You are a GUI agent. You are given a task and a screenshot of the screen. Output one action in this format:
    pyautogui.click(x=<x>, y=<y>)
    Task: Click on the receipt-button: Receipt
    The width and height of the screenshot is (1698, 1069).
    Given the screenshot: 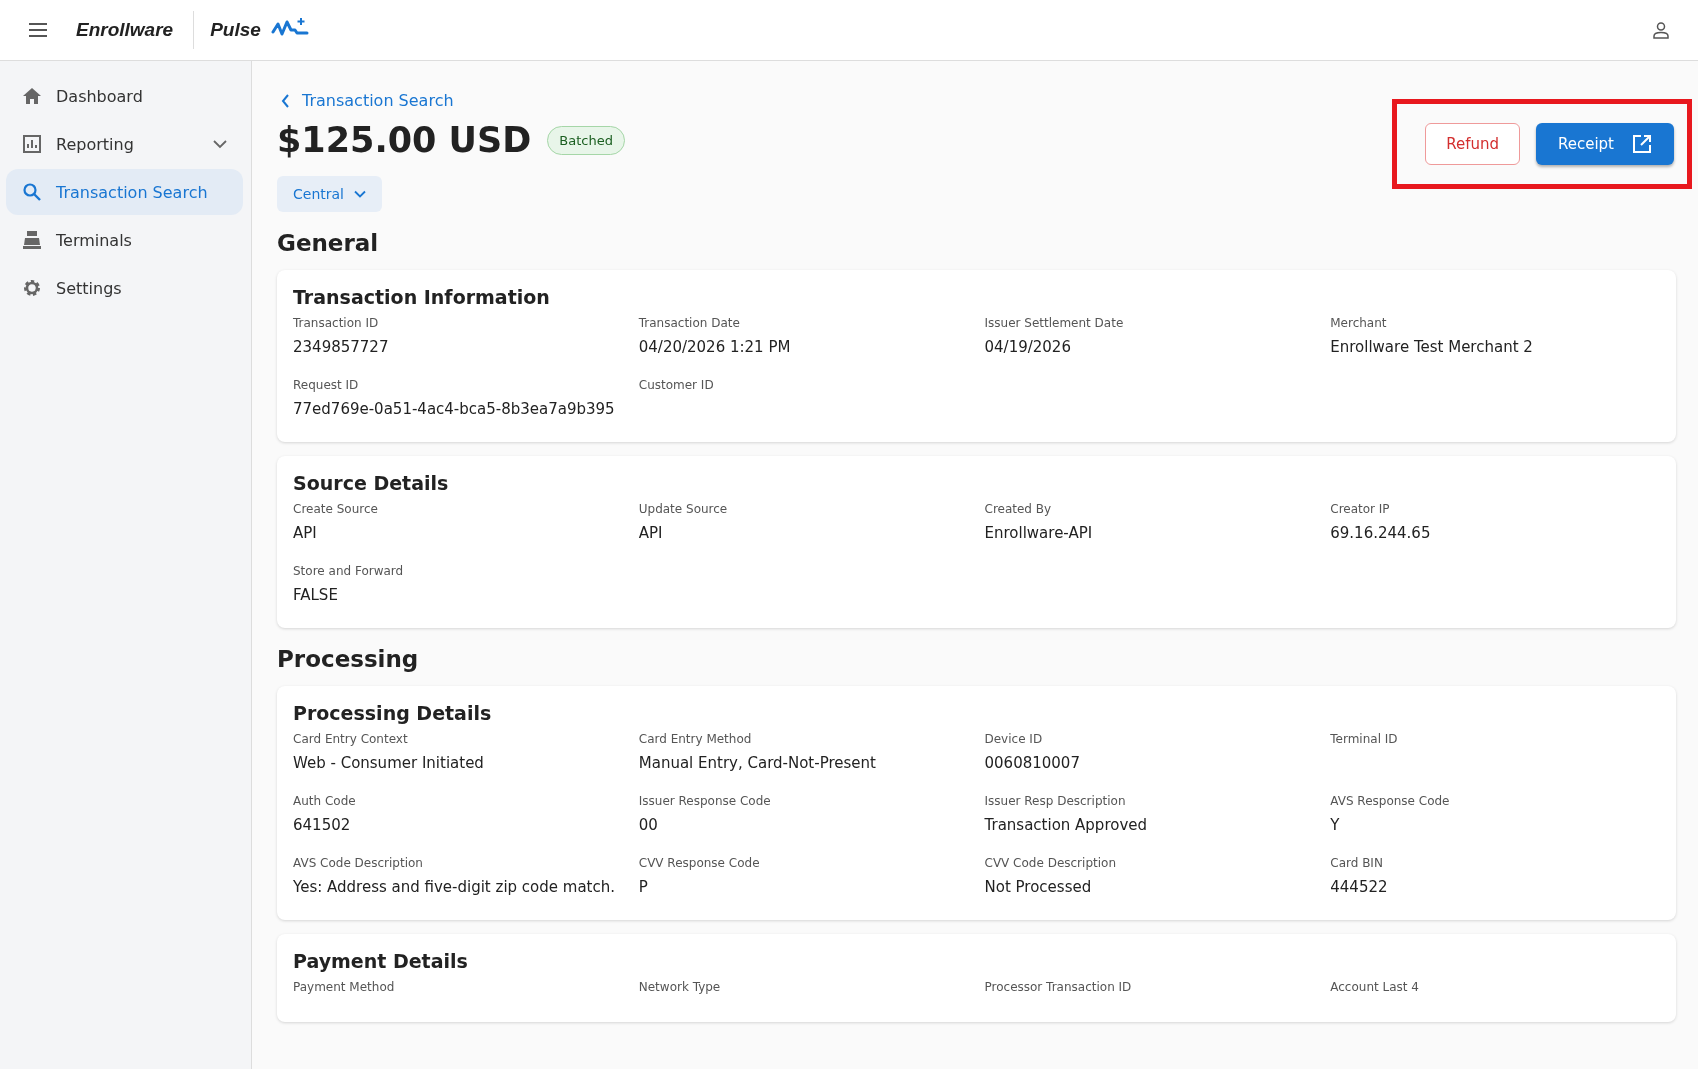 What is the action you would take?
    pyautogui.click(x=1604, y=144)
    